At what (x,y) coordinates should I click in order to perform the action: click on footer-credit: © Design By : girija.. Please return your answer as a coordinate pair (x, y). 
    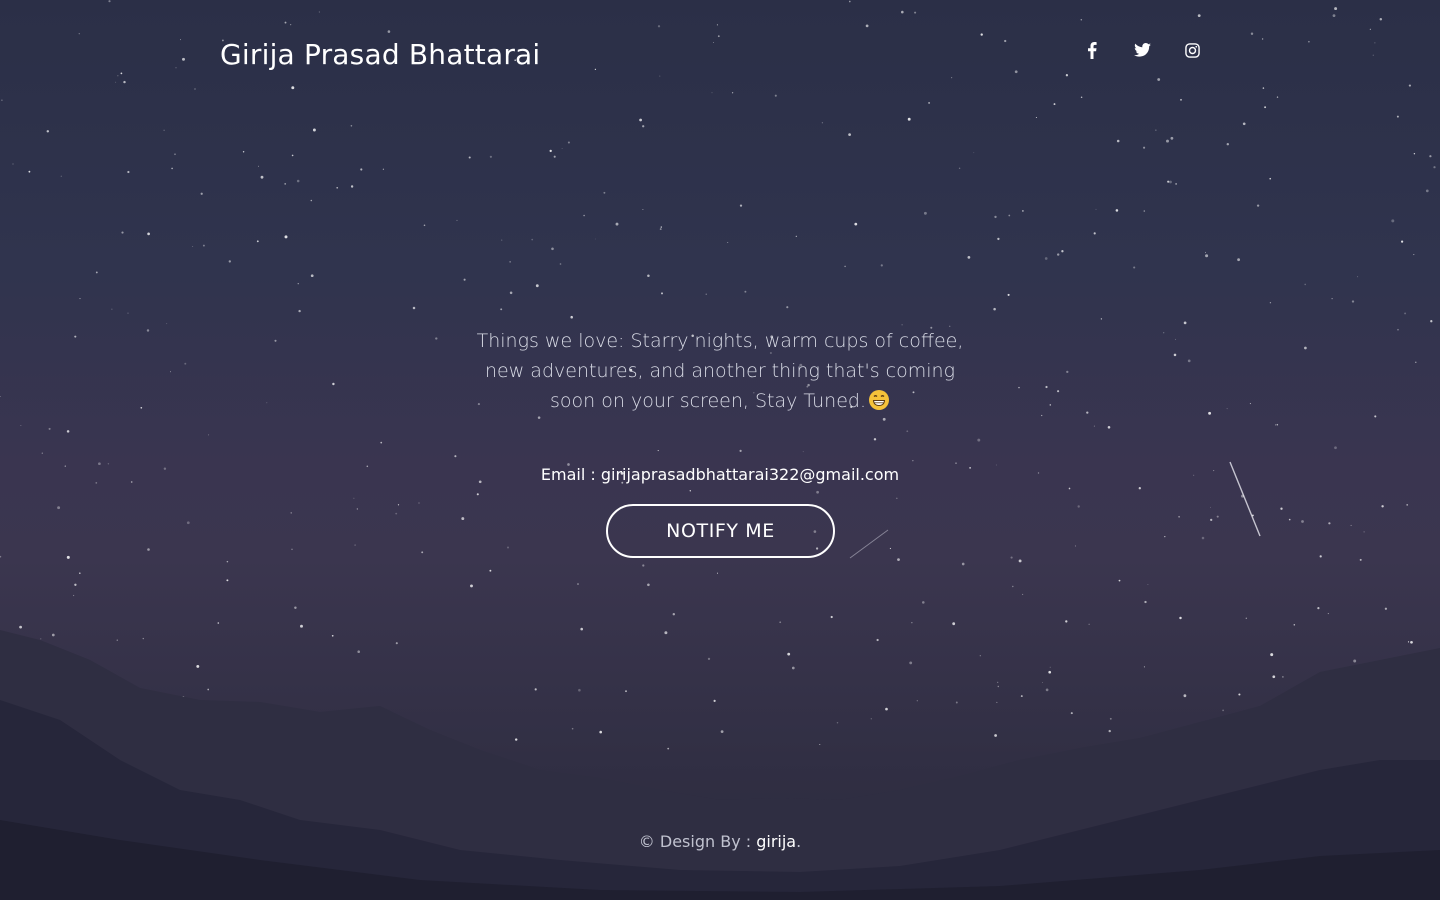
    Looking at the image, I should click on (720, 841).